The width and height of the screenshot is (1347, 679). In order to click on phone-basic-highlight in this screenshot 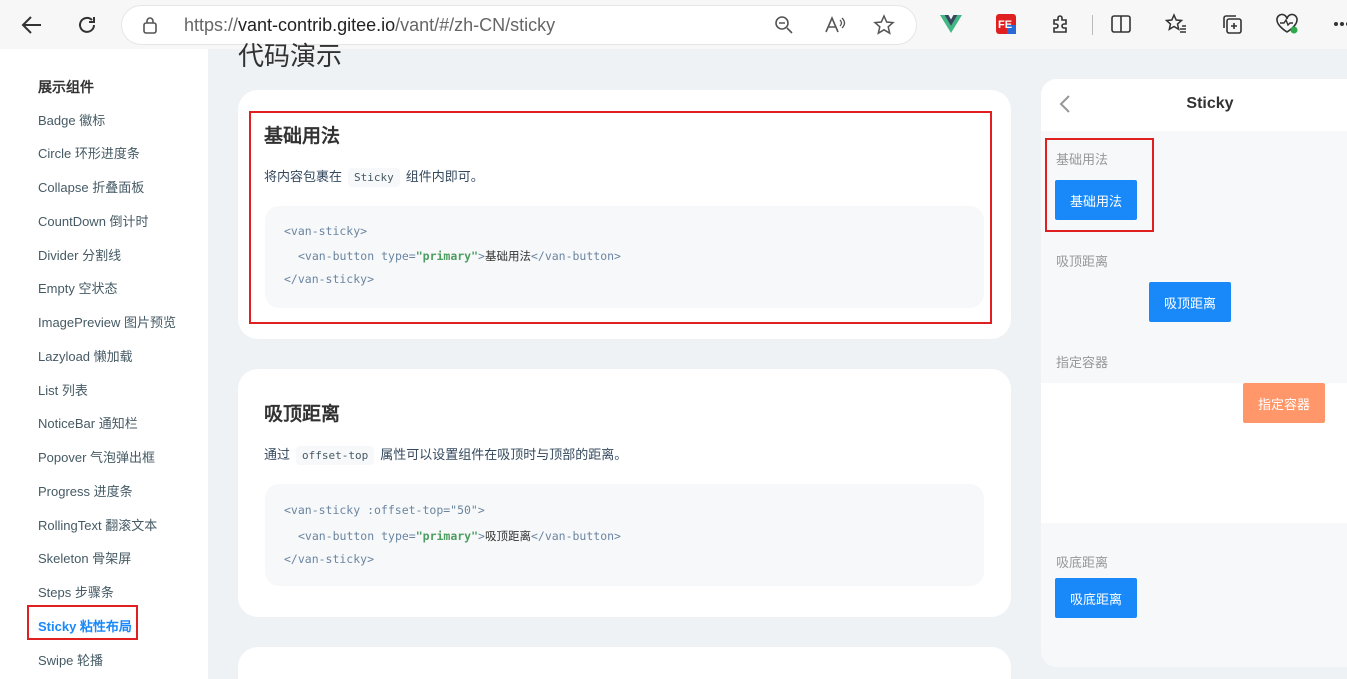, I will do `click(1099, 185)`.